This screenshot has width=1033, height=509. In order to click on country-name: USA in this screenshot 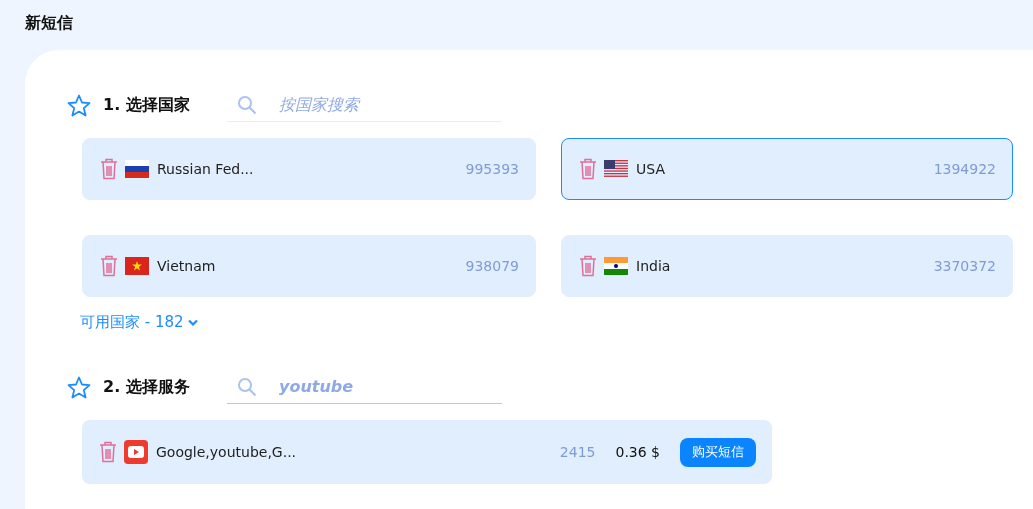, I will do `click(651, 169)`.